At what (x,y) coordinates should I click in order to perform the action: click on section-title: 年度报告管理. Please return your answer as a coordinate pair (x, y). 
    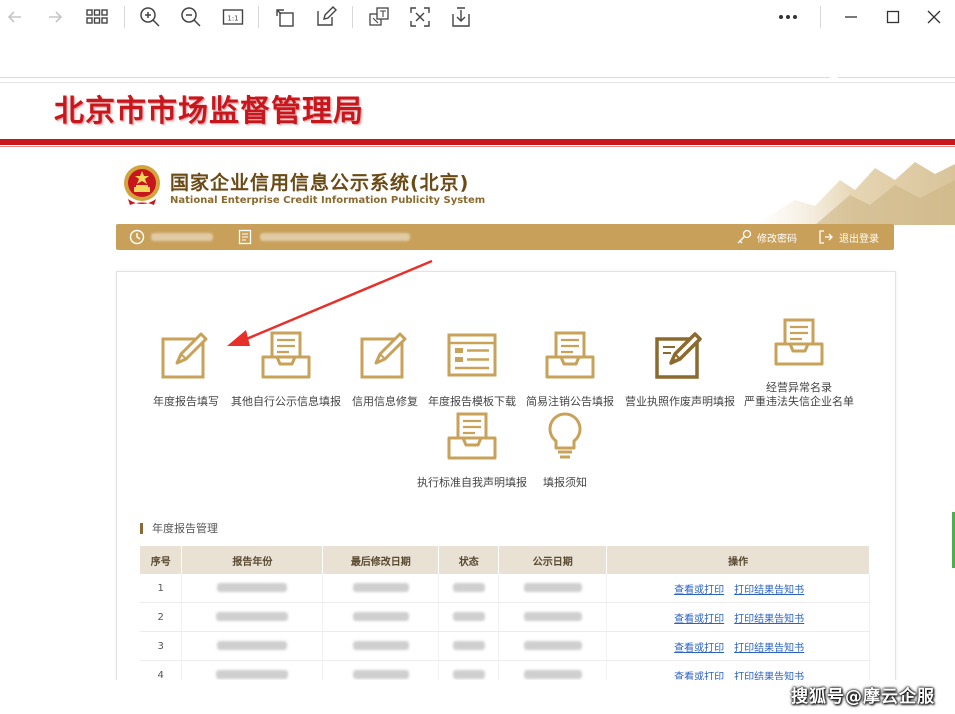
    Looking at the image, I should click on (179, 528).